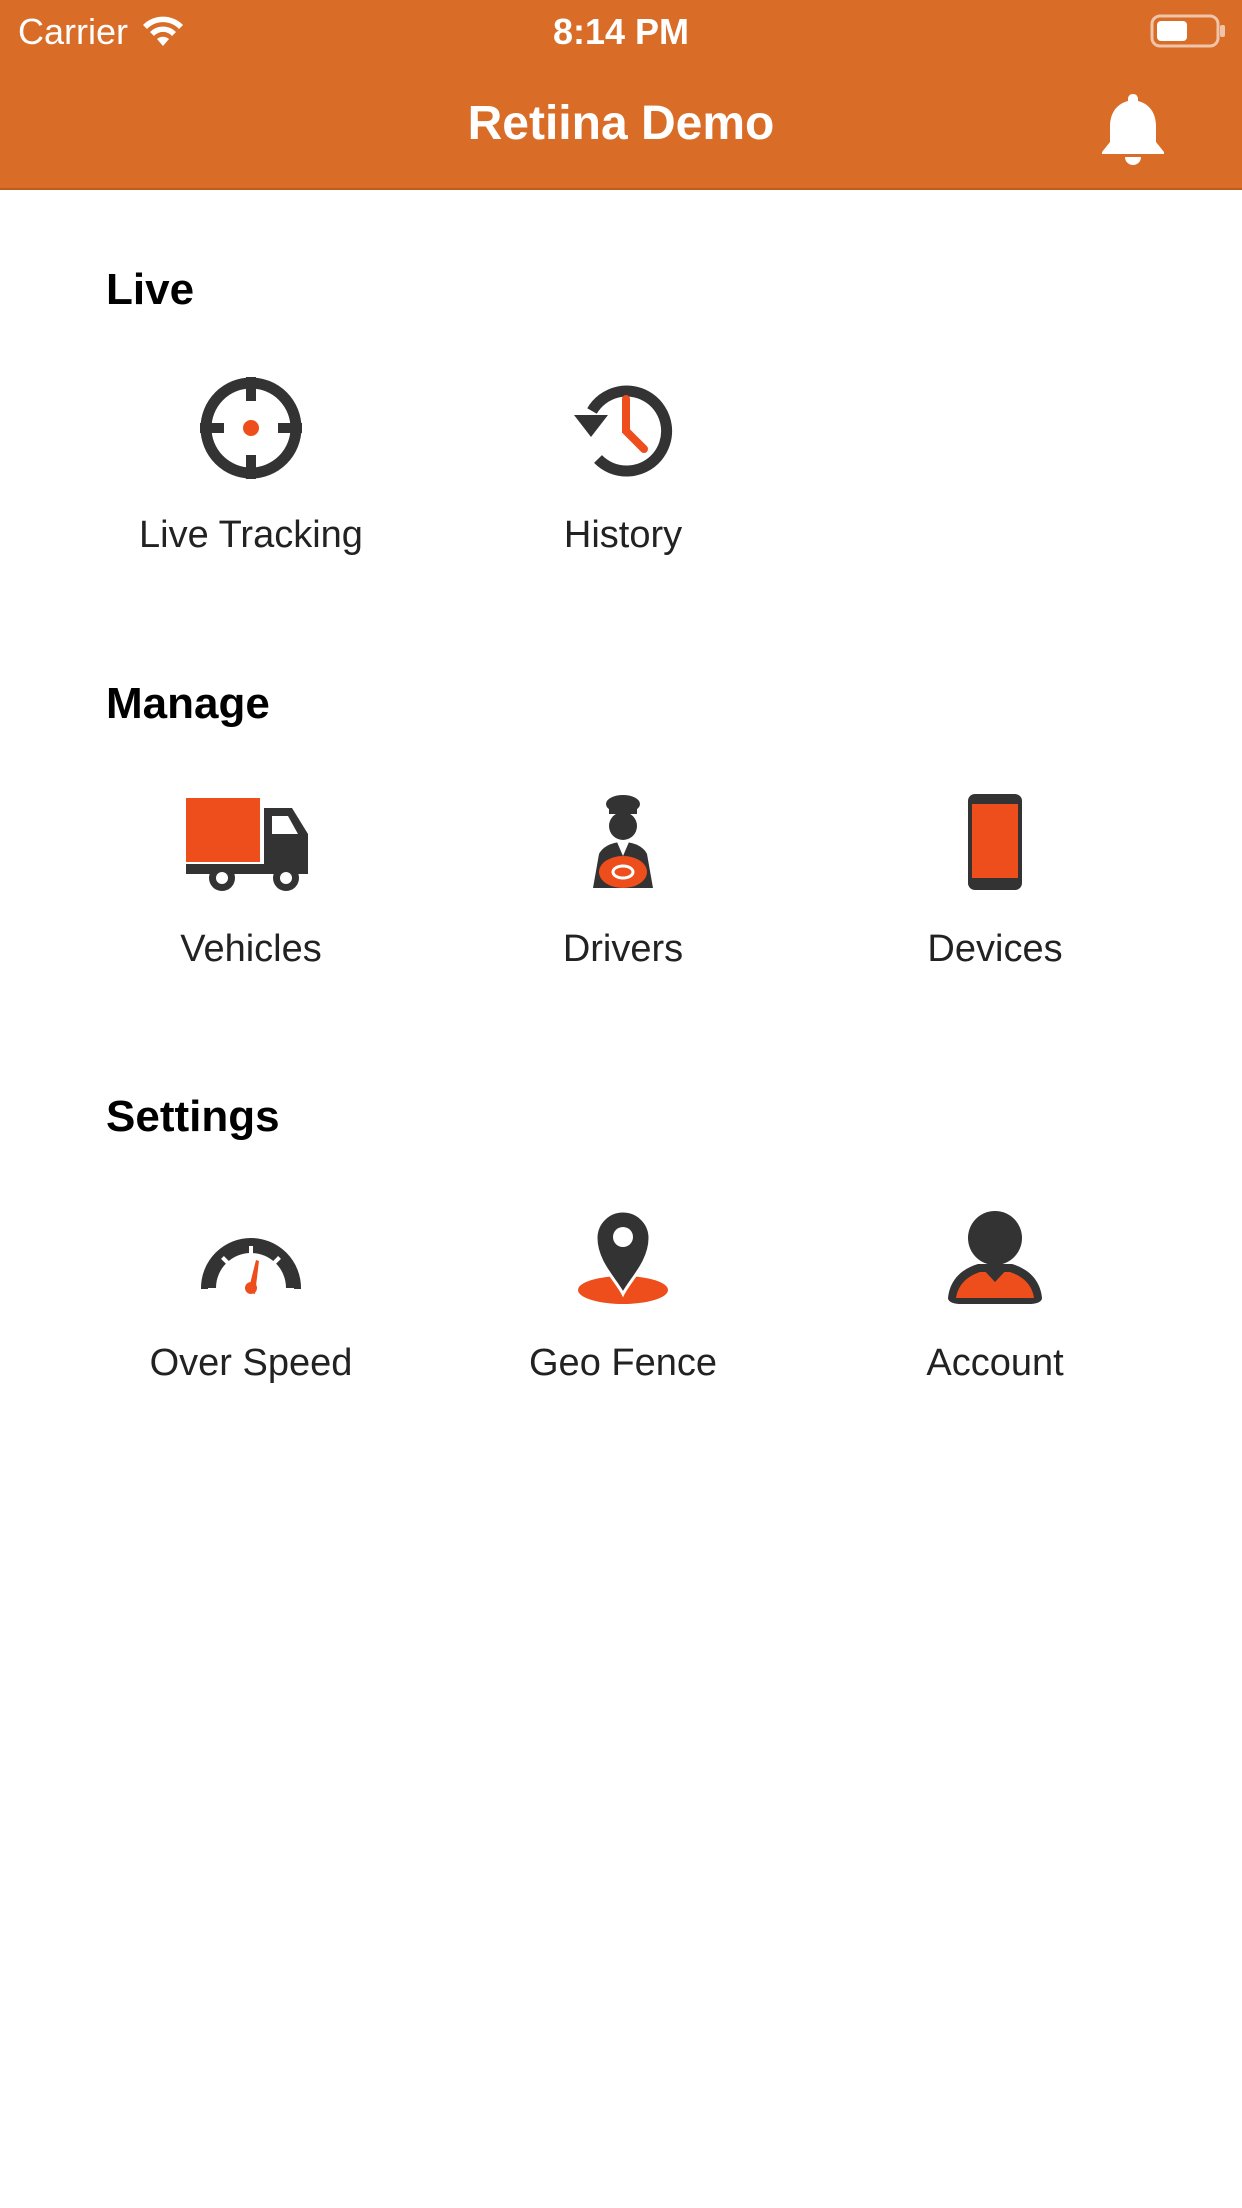 Image resolution: width=1242 pixels, height=2208 pixels. What do you see at coordinates (995, 1363) in the screenshot?
I see `menu-tile-label: Account` at bounding box center [995, 1363].